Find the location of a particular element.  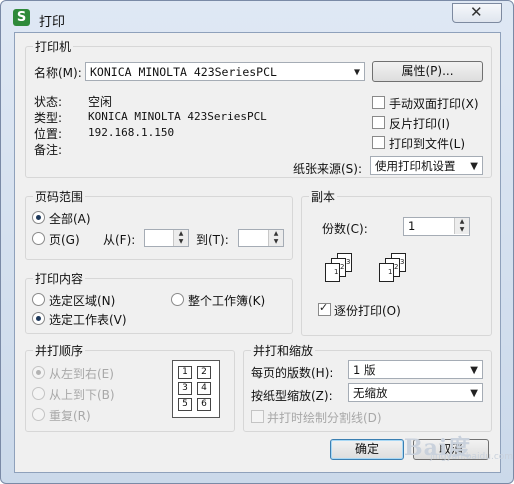

printer-name-select: KONICA MINOLTA 423SeriesPCL ▼ is located at coordinates (225, 71).